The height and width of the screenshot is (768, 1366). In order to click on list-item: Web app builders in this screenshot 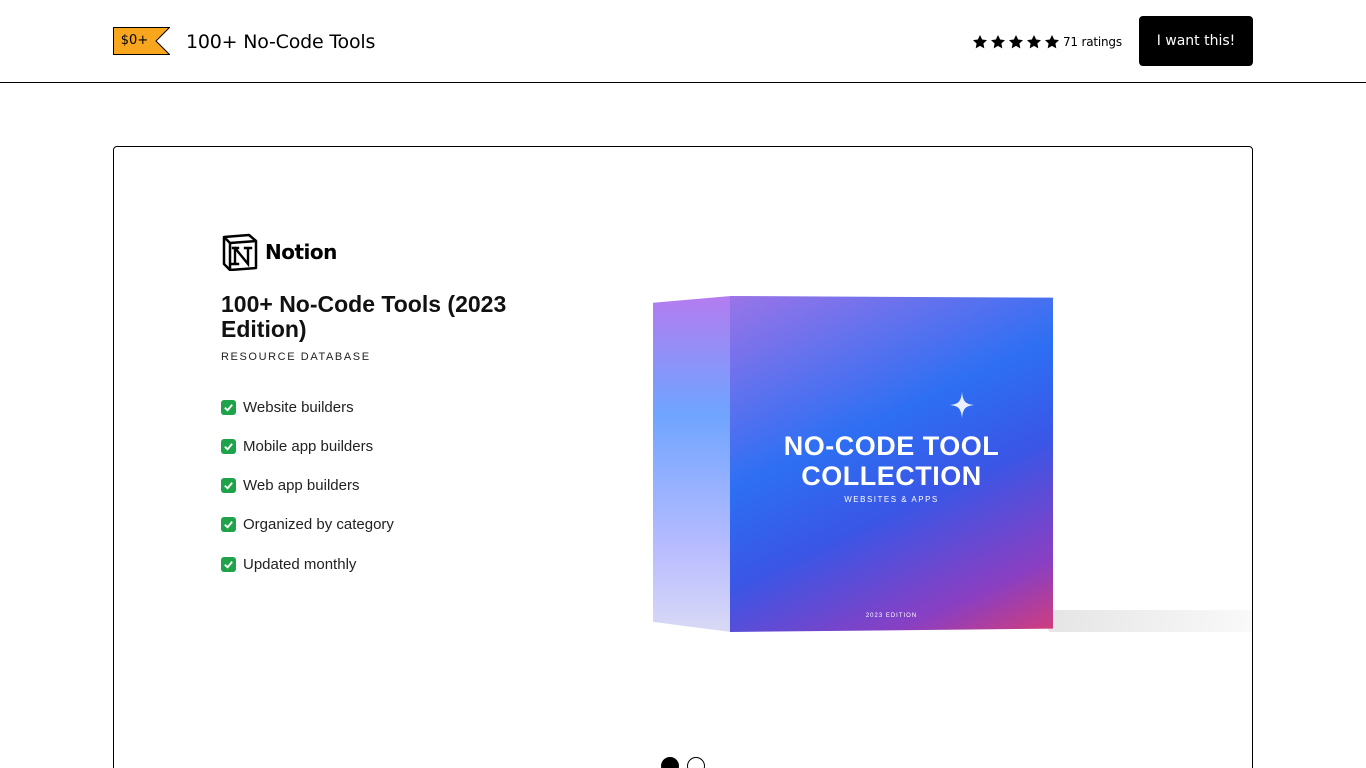, I will do `click(307, 486)`.